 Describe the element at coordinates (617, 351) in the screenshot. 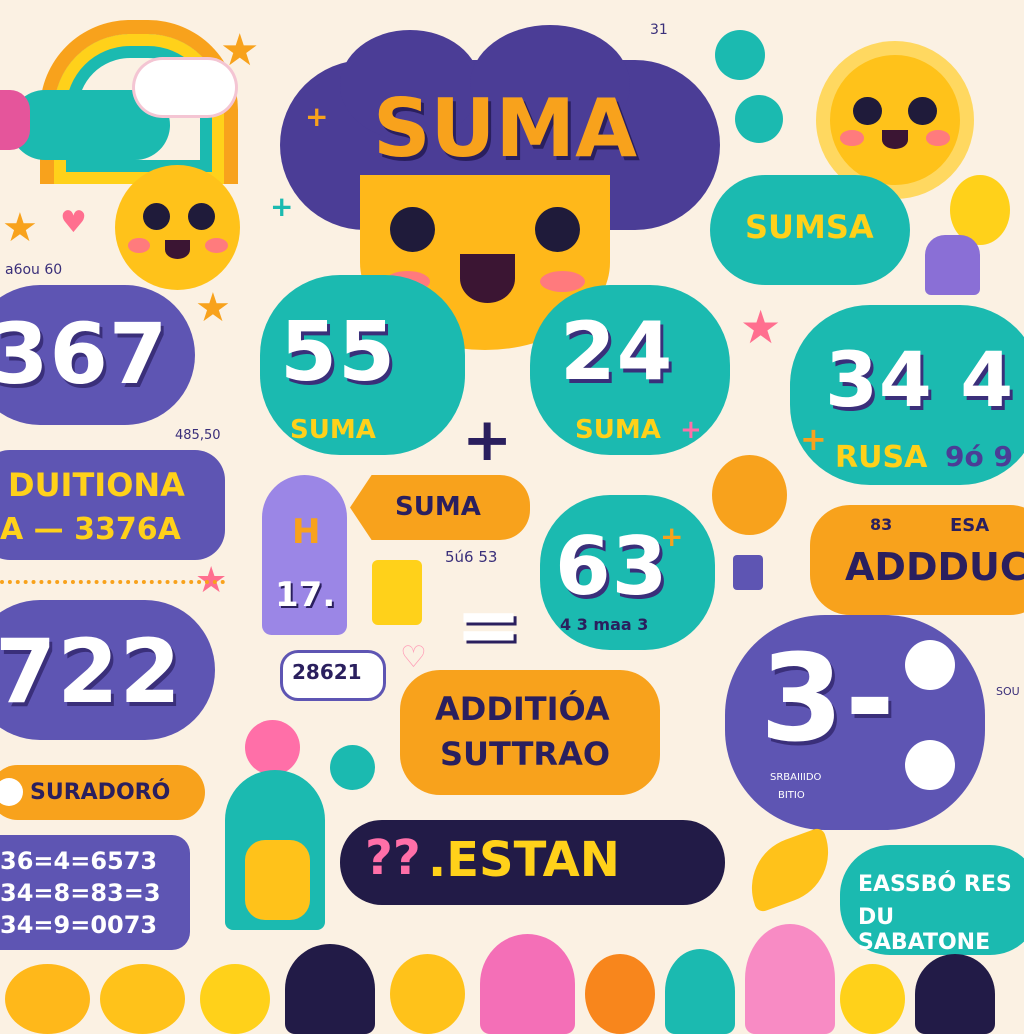

I see `cloud-24-number: 24` at that location.